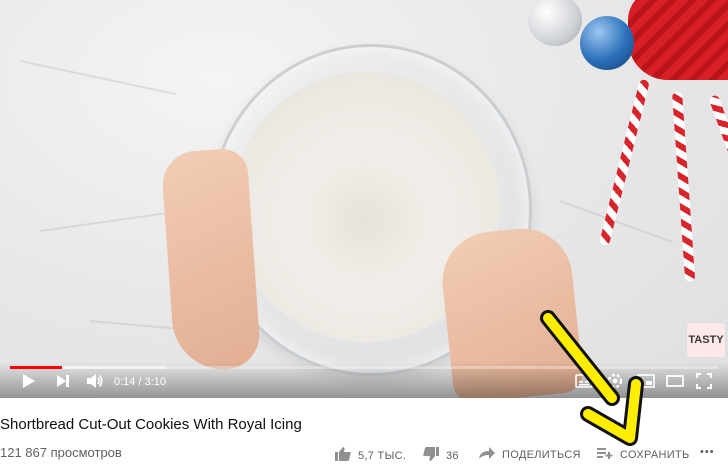 The height and width of the screenshot is (472, 728). What do you see at coordinates (382, 455) in the screenshot?
I see `like-count: 5,7 ТЫС.` at bounding box center [382, 455].